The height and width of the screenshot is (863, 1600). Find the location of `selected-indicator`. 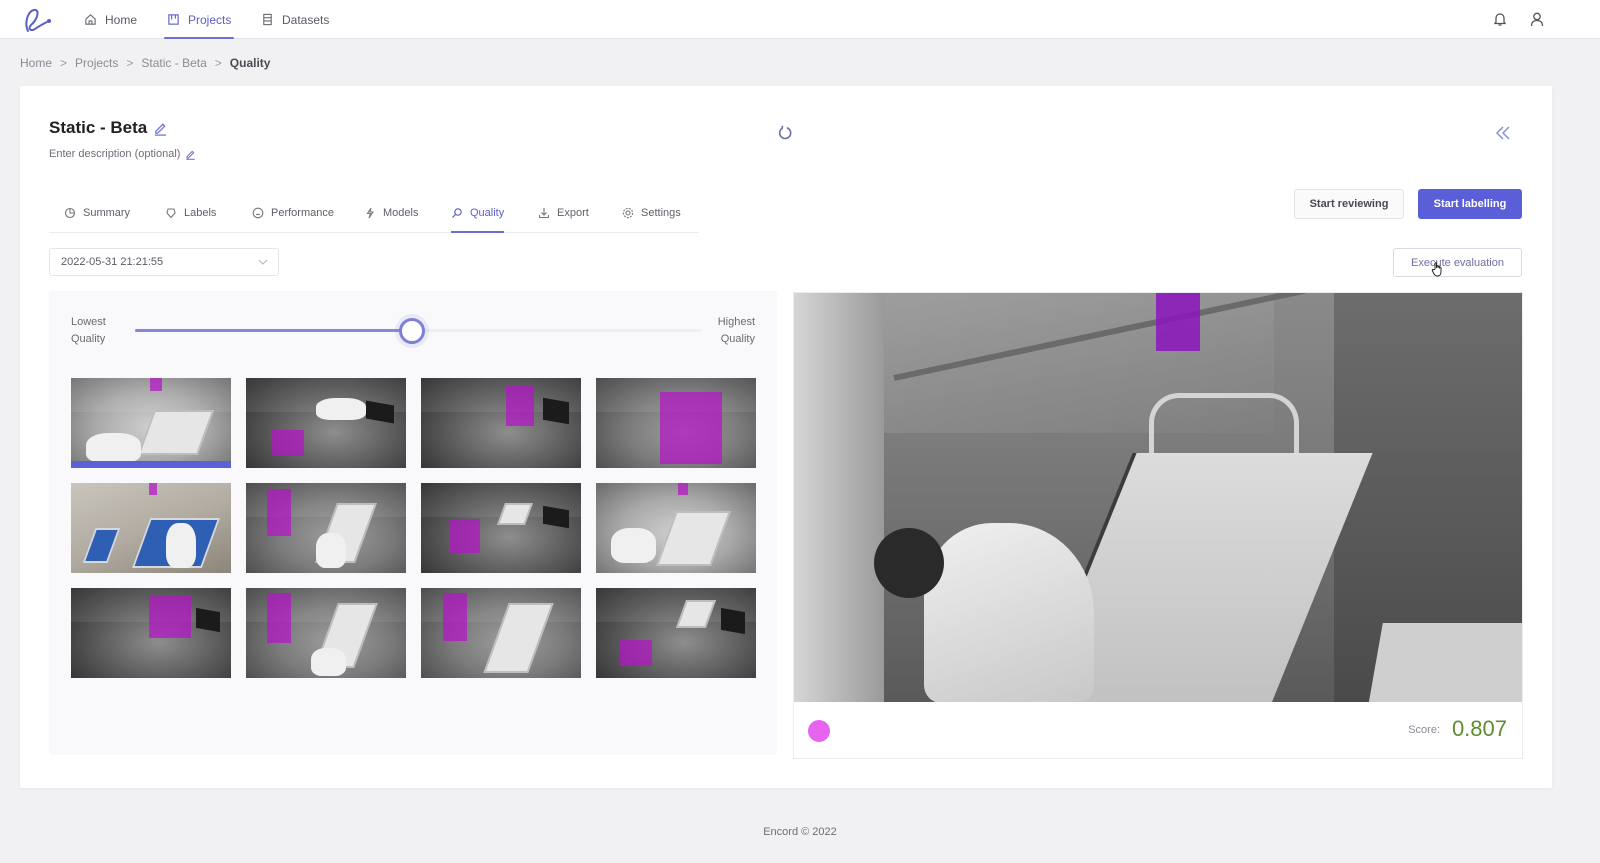

selected-indicator is located at coordinates (151, 464).